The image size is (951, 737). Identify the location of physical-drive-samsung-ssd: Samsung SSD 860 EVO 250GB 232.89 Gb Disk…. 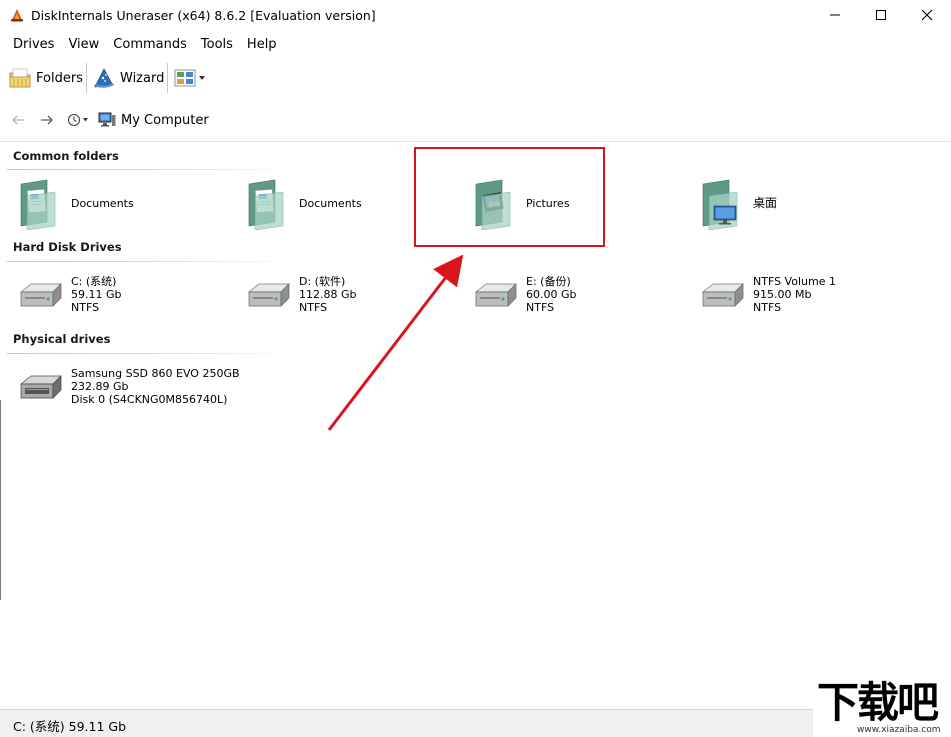
(123, 394).